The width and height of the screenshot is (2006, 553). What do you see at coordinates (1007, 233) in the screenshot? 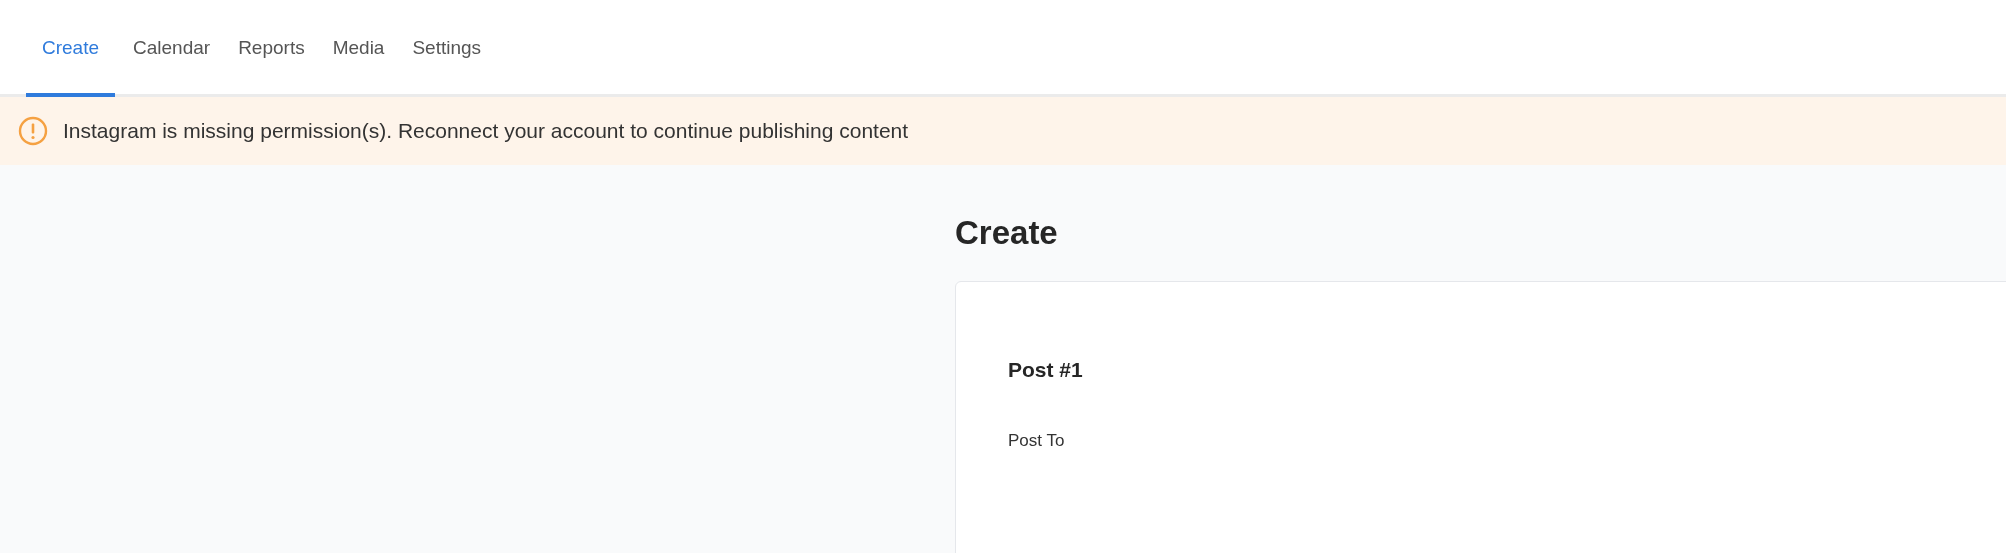
I see `page-title: Create` at bounding box center [1007, 233].